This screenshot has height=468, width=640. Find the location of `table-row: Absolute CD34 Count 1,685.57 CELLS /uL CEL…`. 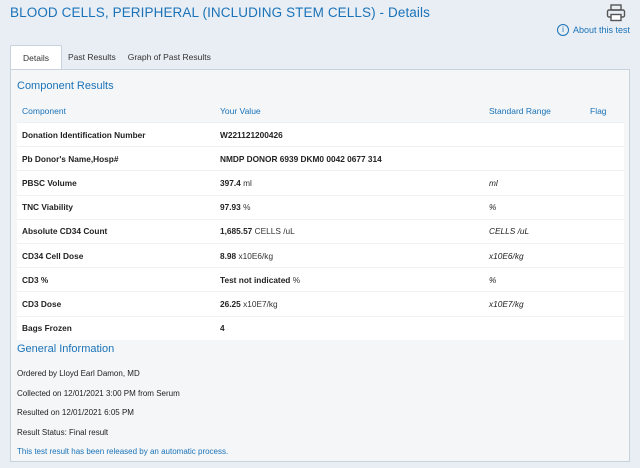

table-row: Absolute CD34 Count 1,685.57 CELLS /uL CEL… is located at coordinates (320, 231).